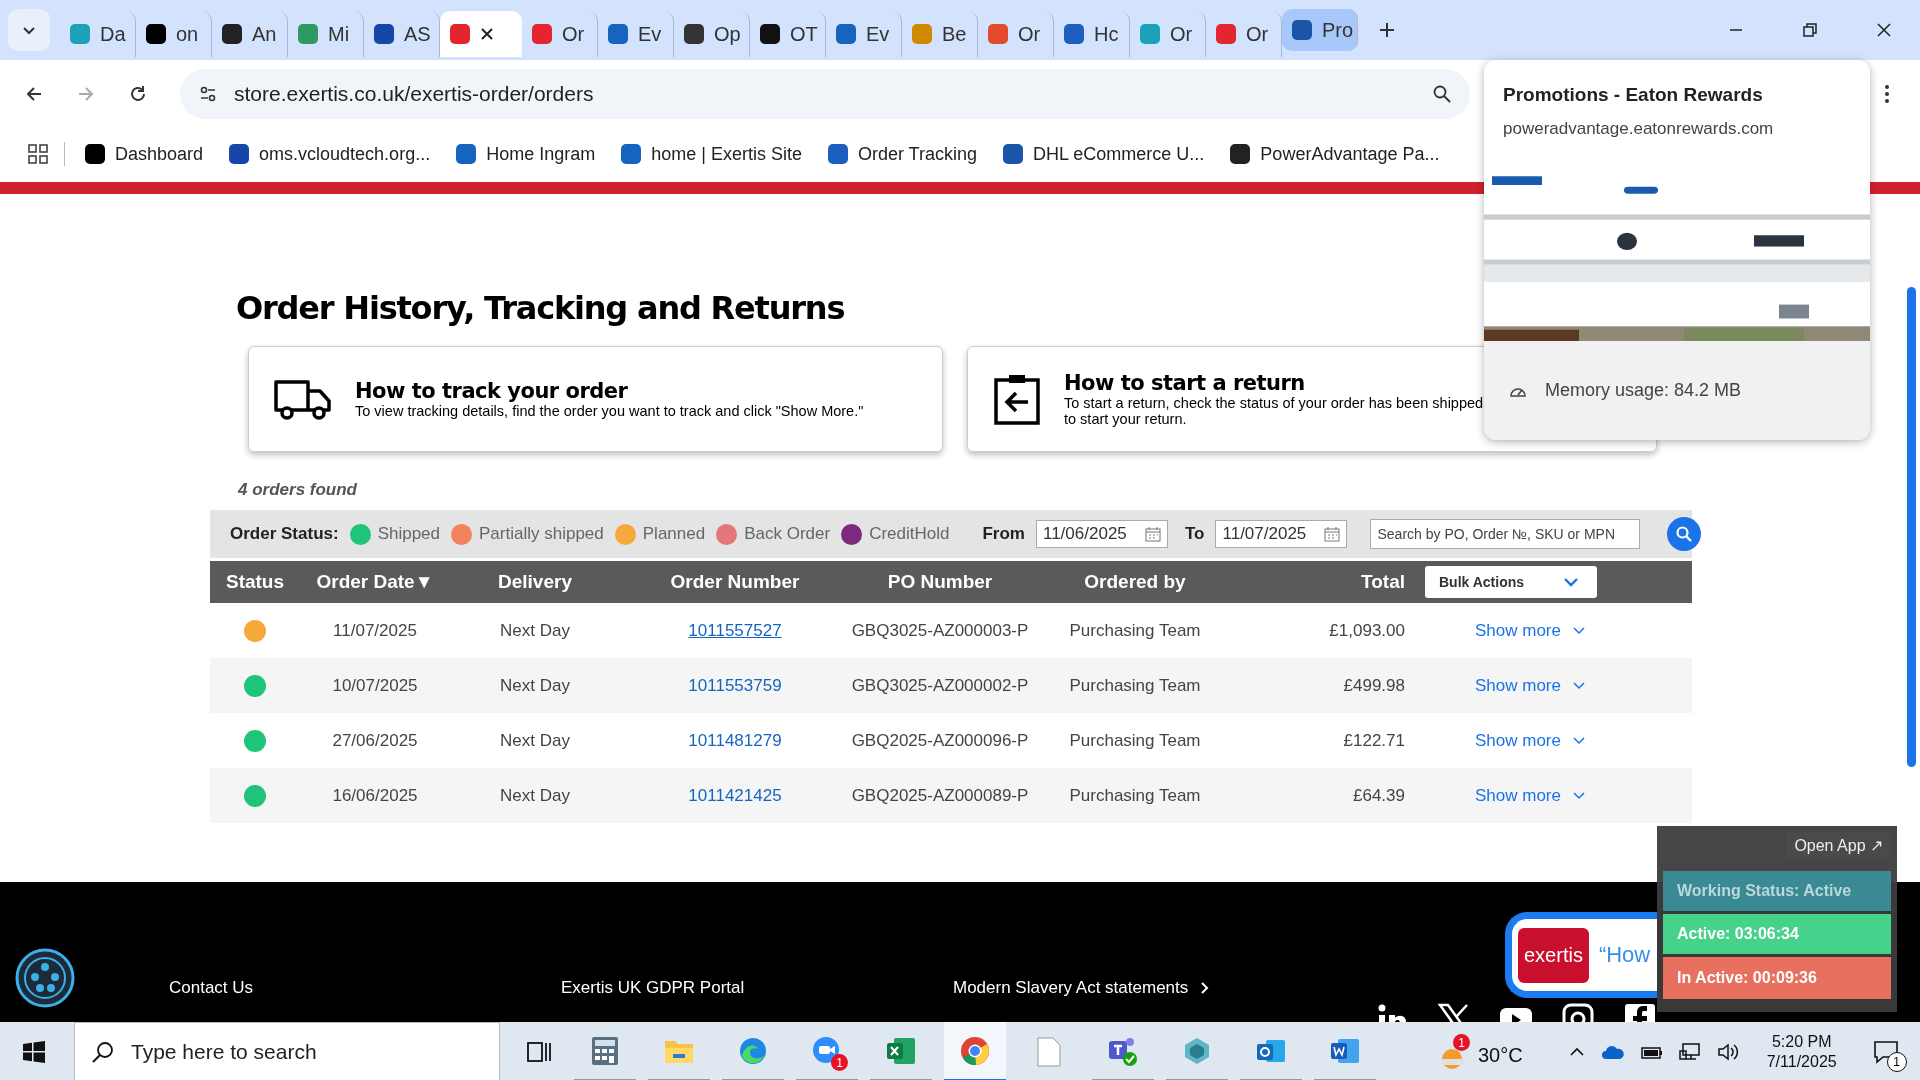 The width and height of the screenshot is (1920, 1080). I want to click on windows-start-icon, so click(34, 1052).